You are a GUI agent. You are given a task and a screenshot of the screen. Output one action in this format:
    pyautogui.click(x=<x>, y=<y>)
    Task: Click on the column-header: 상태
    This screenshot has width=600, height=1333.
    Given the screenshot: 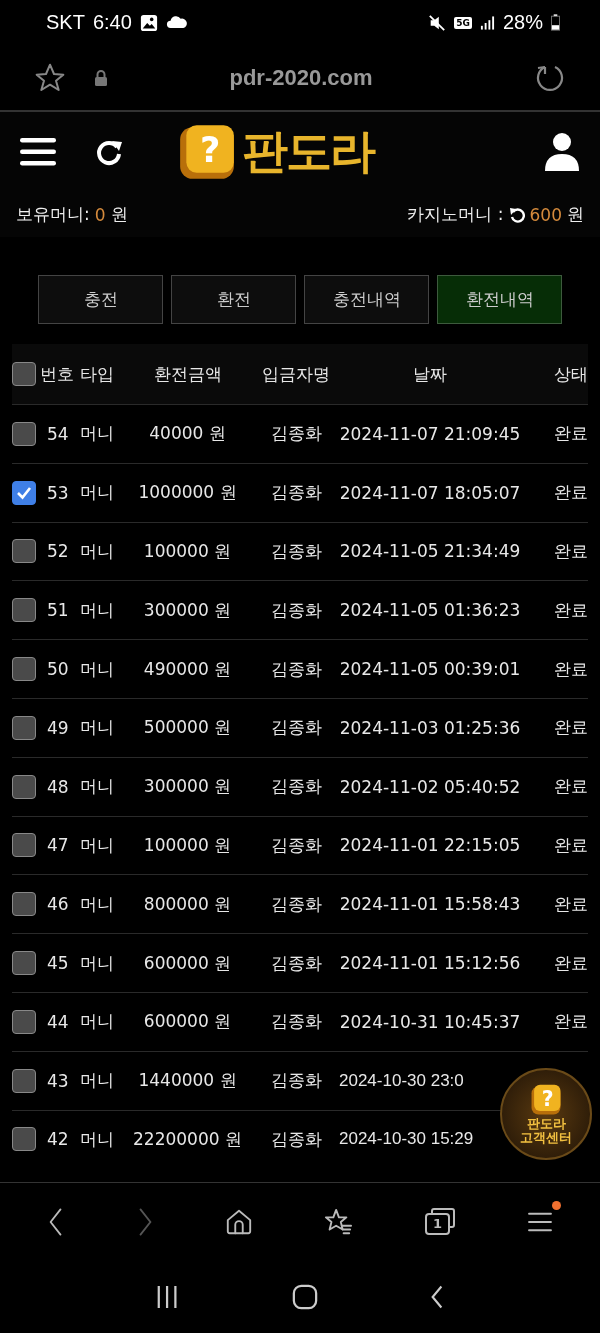 What is the action you would take?
    pyautogui.click(x=570, y=374)
    